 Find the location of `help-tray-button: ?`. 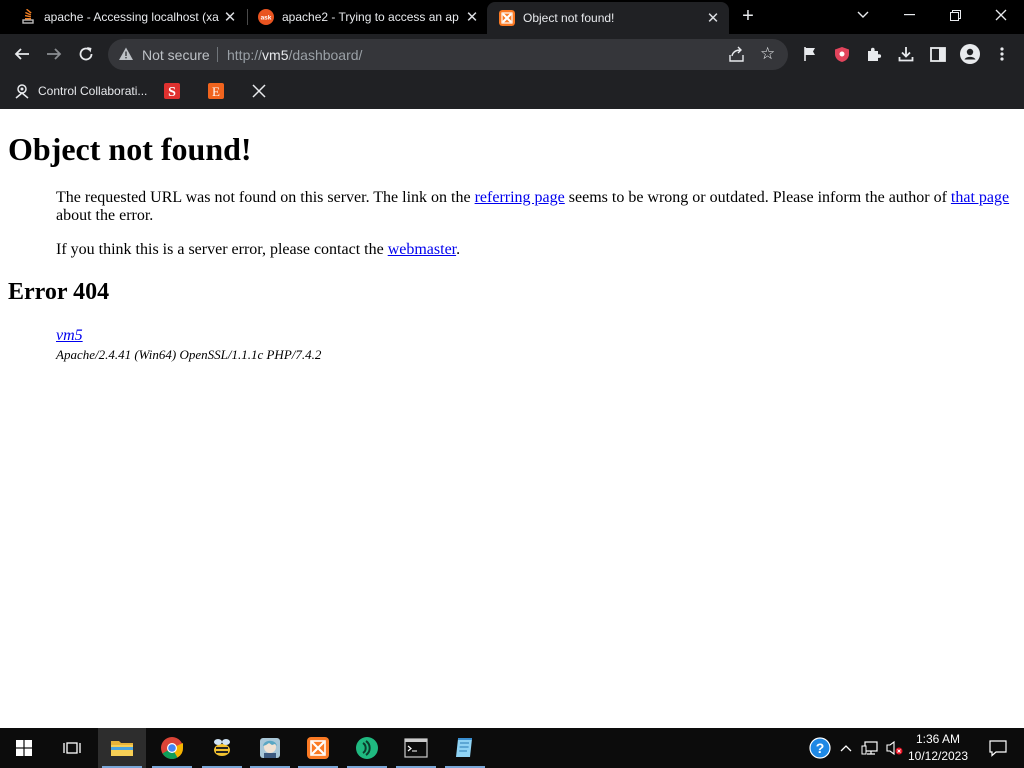

help-tray-button: ? is located at coordinates (820, 748).